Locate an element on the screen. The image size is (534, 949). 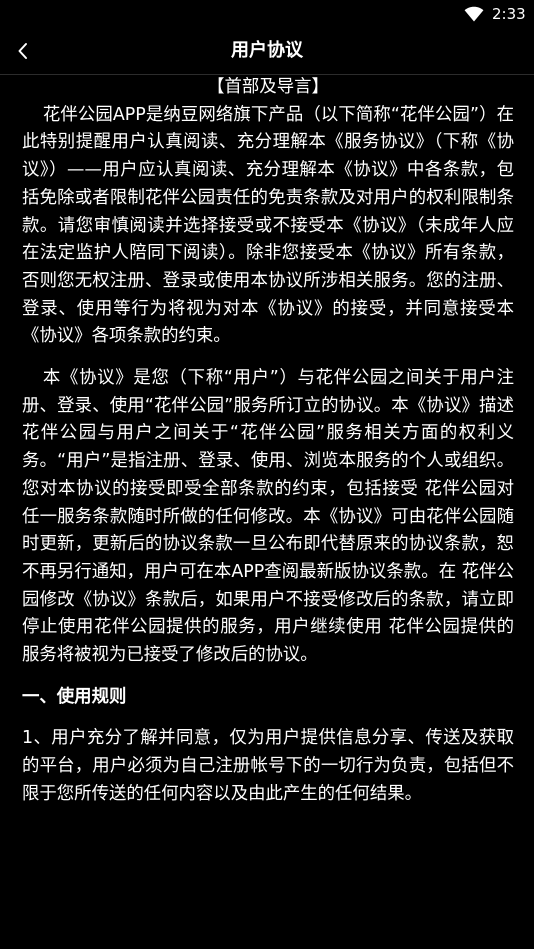
wifi-icon is located at coordinates (474, 14).